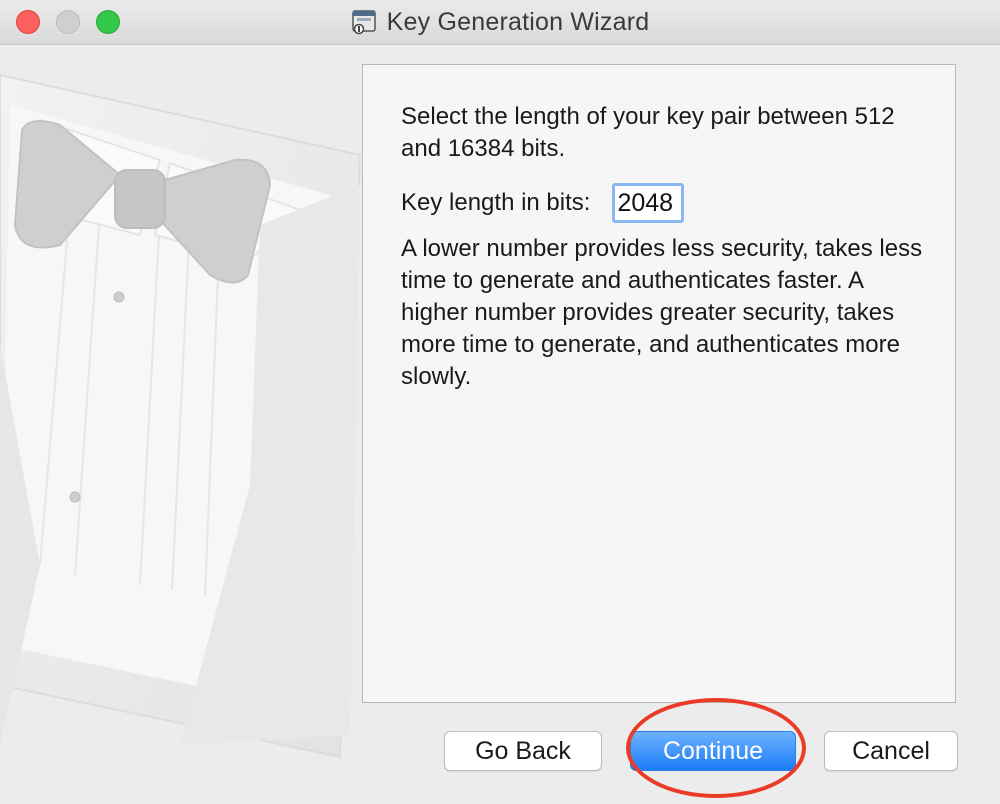  I want to click on cancel-button: Cancel, so click(891, 751).